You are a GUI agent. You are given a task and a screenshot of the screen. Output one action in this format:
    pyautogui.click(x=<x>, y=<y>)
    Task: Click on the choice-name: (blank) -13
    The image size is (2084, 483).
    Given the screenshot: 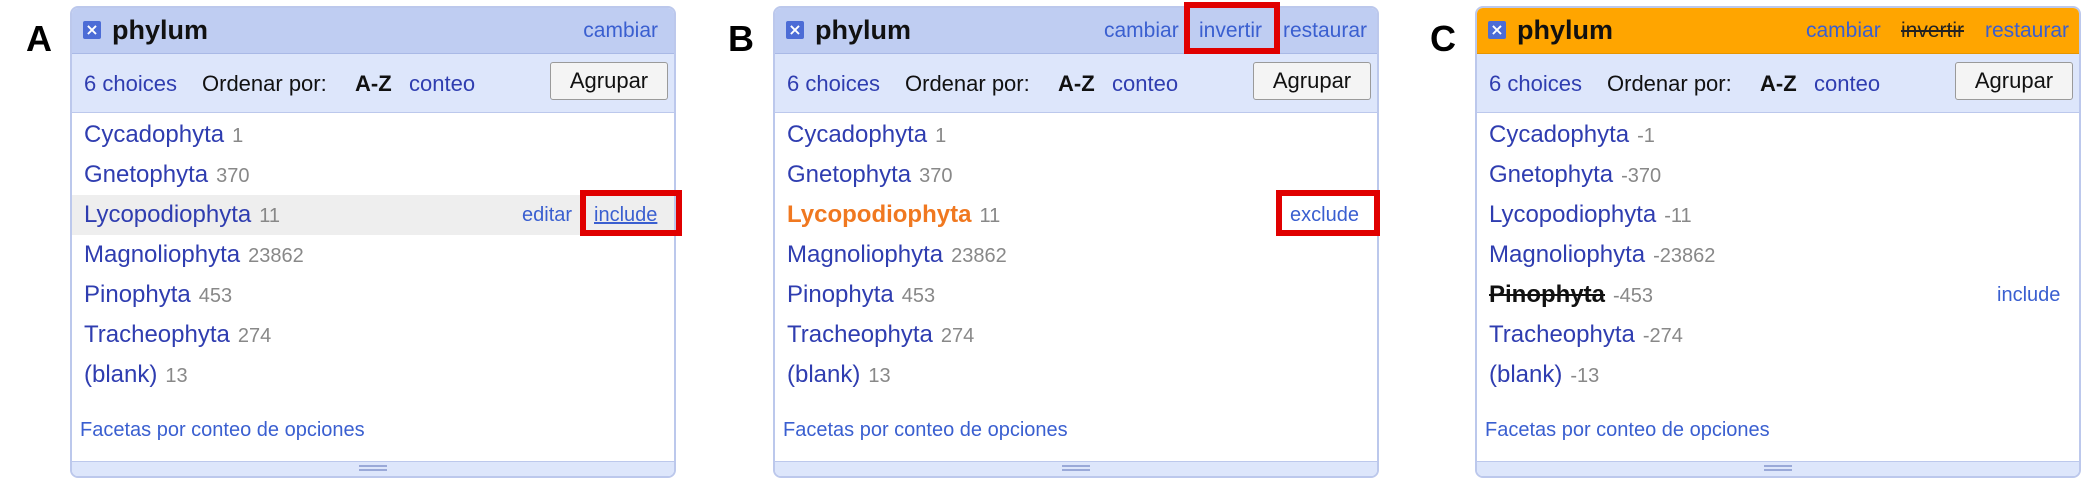 What is the action you would take?
    pyautogui.click(x=1544, y=375)
    